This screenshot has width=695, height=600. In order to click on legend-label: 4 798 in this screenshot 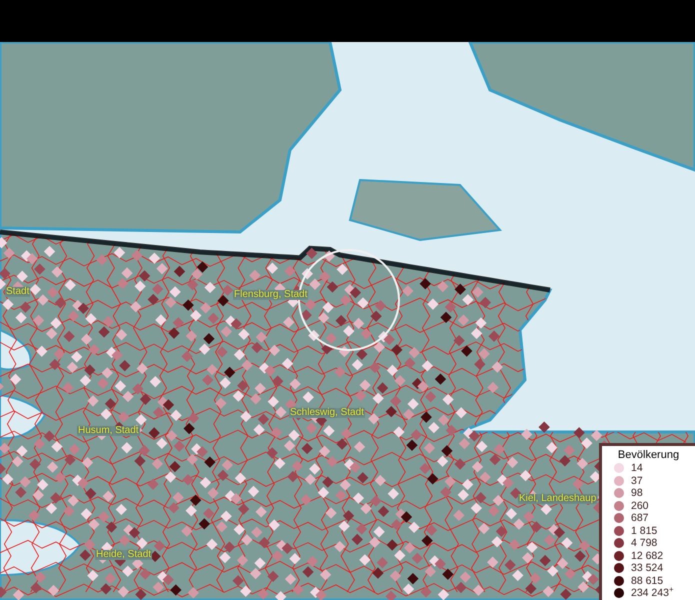, I will do `click(644, 543)`.